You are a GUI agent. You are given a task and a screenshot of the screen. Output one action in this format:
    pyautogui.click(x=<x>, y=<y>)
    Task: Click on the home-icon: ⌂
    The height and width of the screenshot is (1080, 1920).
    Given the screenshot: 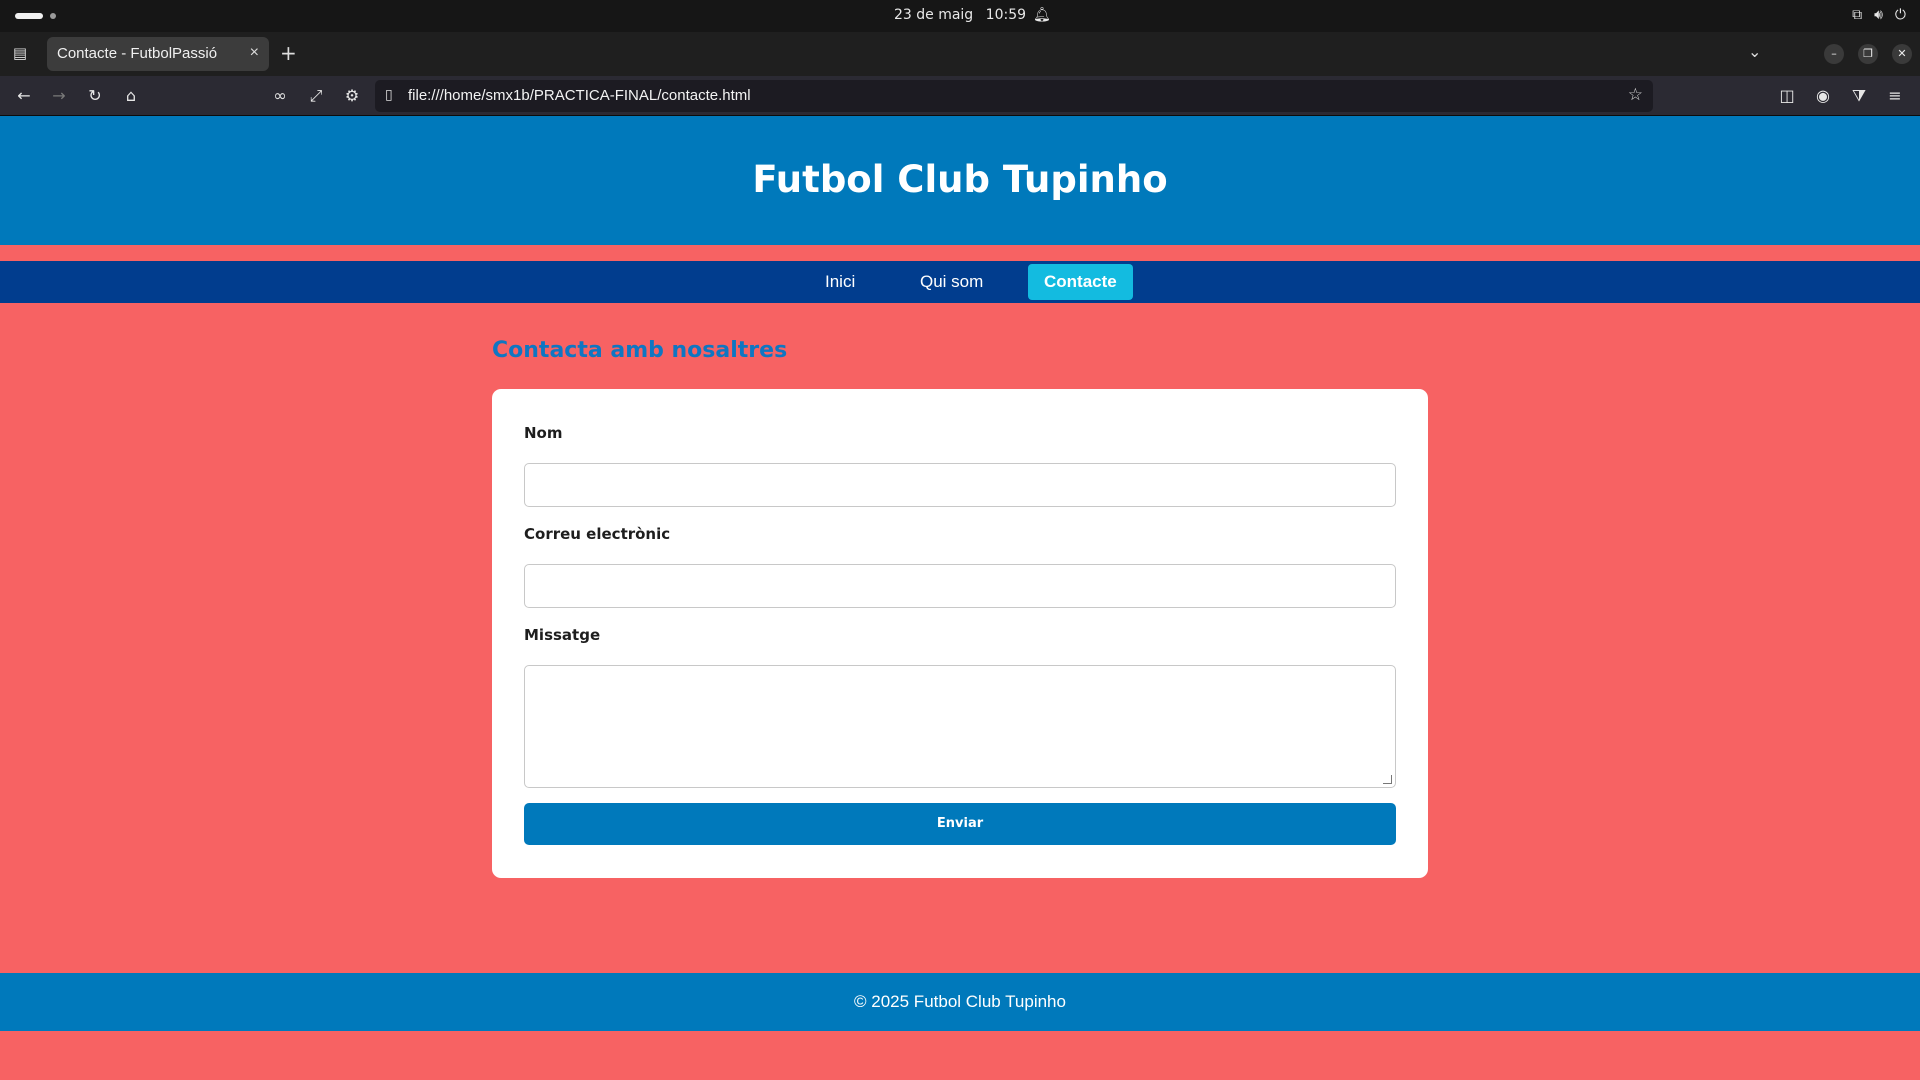 What is the action you would take?
    pyautogui.click(x=131, y=96)
    